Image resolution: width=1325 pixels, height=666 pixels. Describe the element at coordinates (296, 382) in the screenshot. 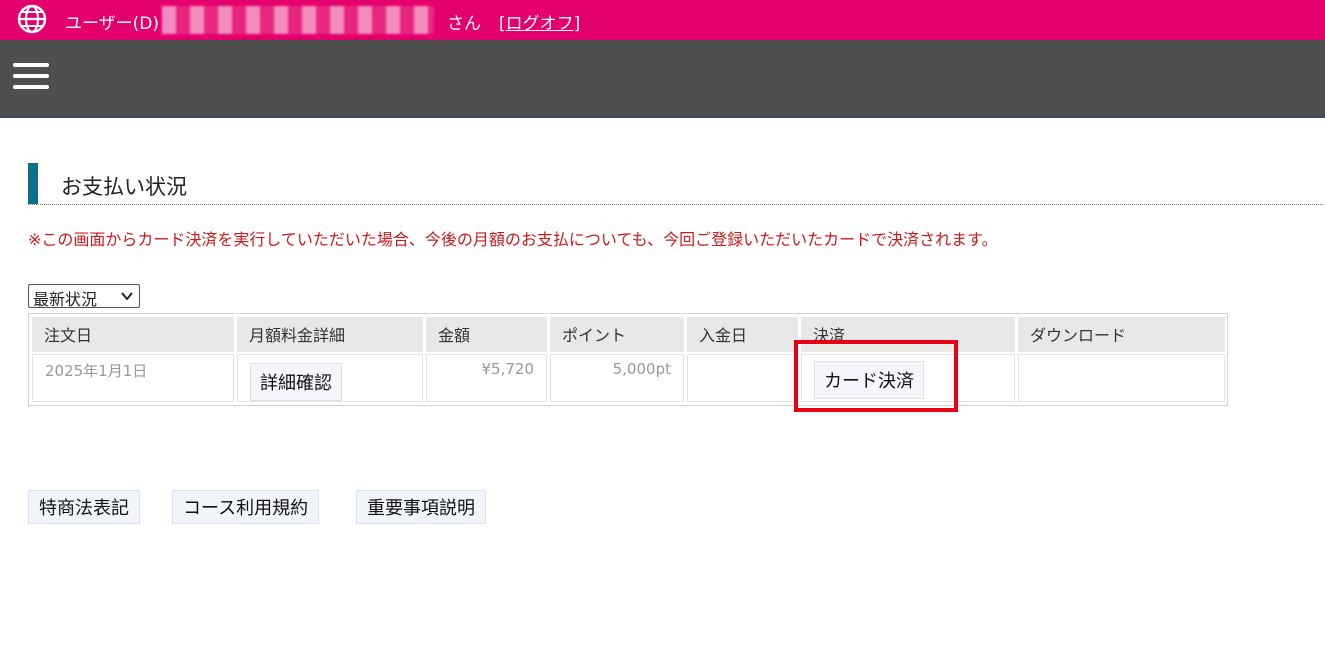

I see `detail-confirm-button: 詳細確認` at that location.